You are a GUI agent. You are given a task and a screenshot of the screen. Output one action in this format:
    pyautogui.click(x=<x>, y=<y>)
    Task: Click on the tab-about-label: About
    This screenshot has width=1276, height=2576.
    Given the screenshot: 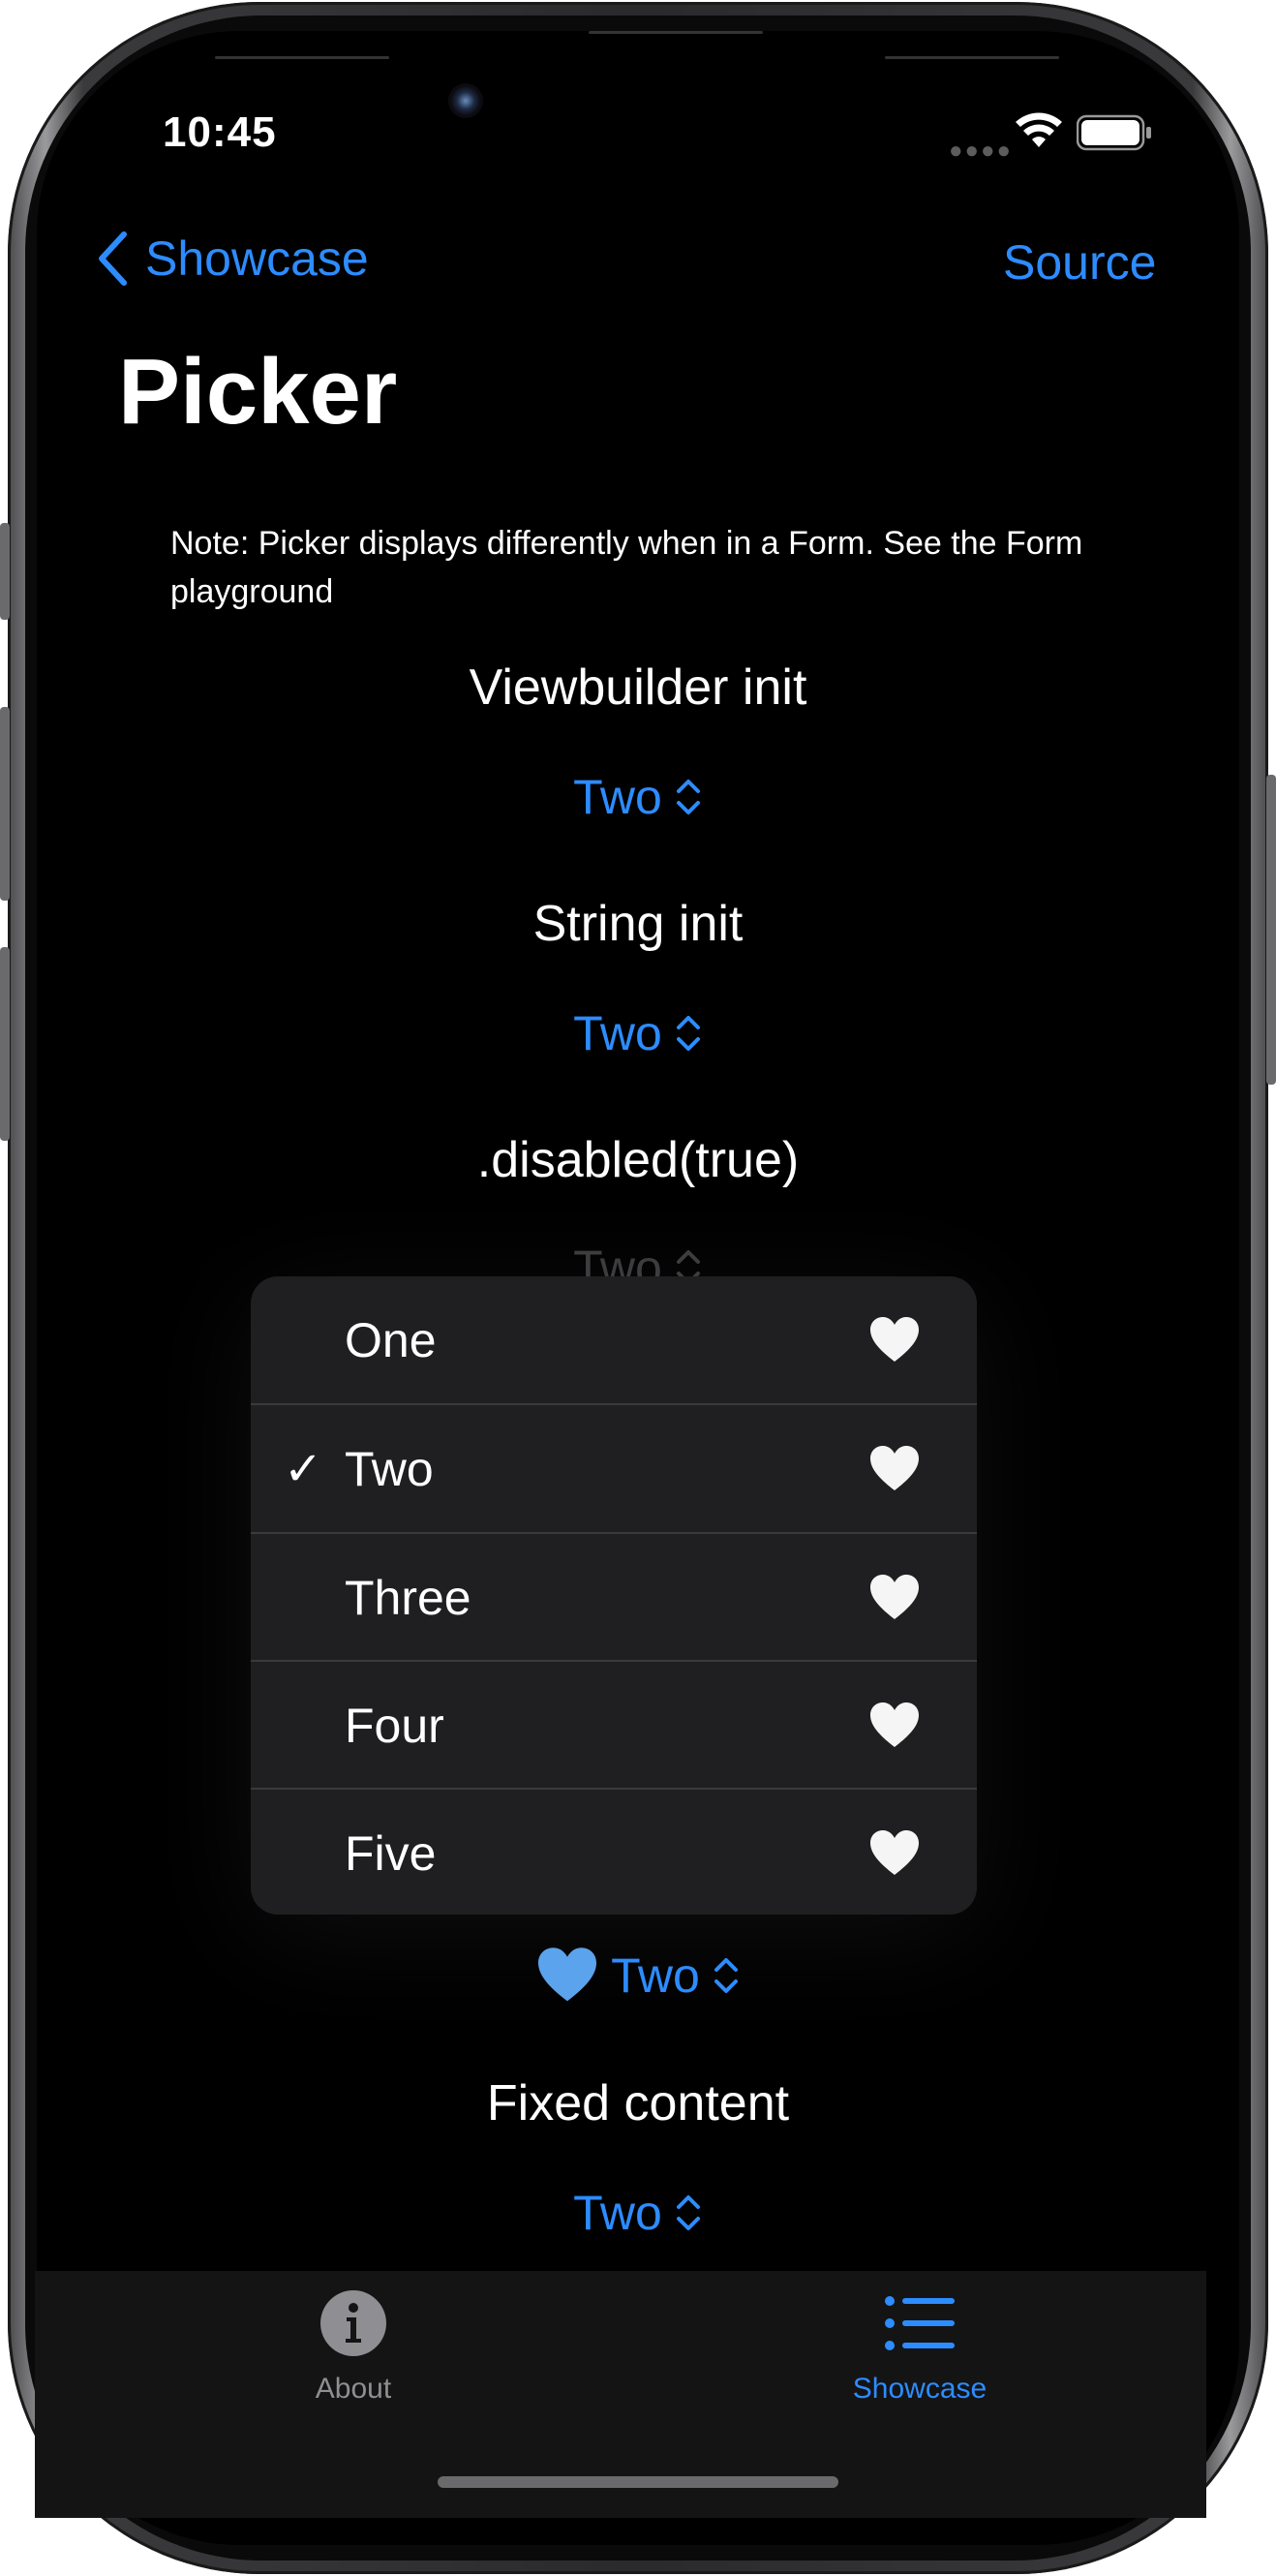 What is the action you would take?
    pyautogui.click(x=353, y=2389)
    